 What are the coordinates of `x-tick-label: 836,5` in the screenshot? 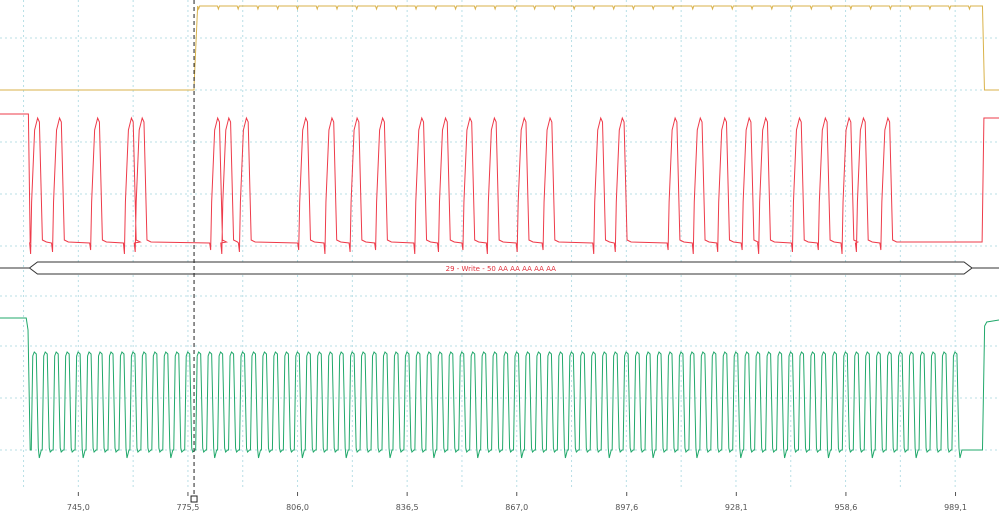 It's located at (407, 507).